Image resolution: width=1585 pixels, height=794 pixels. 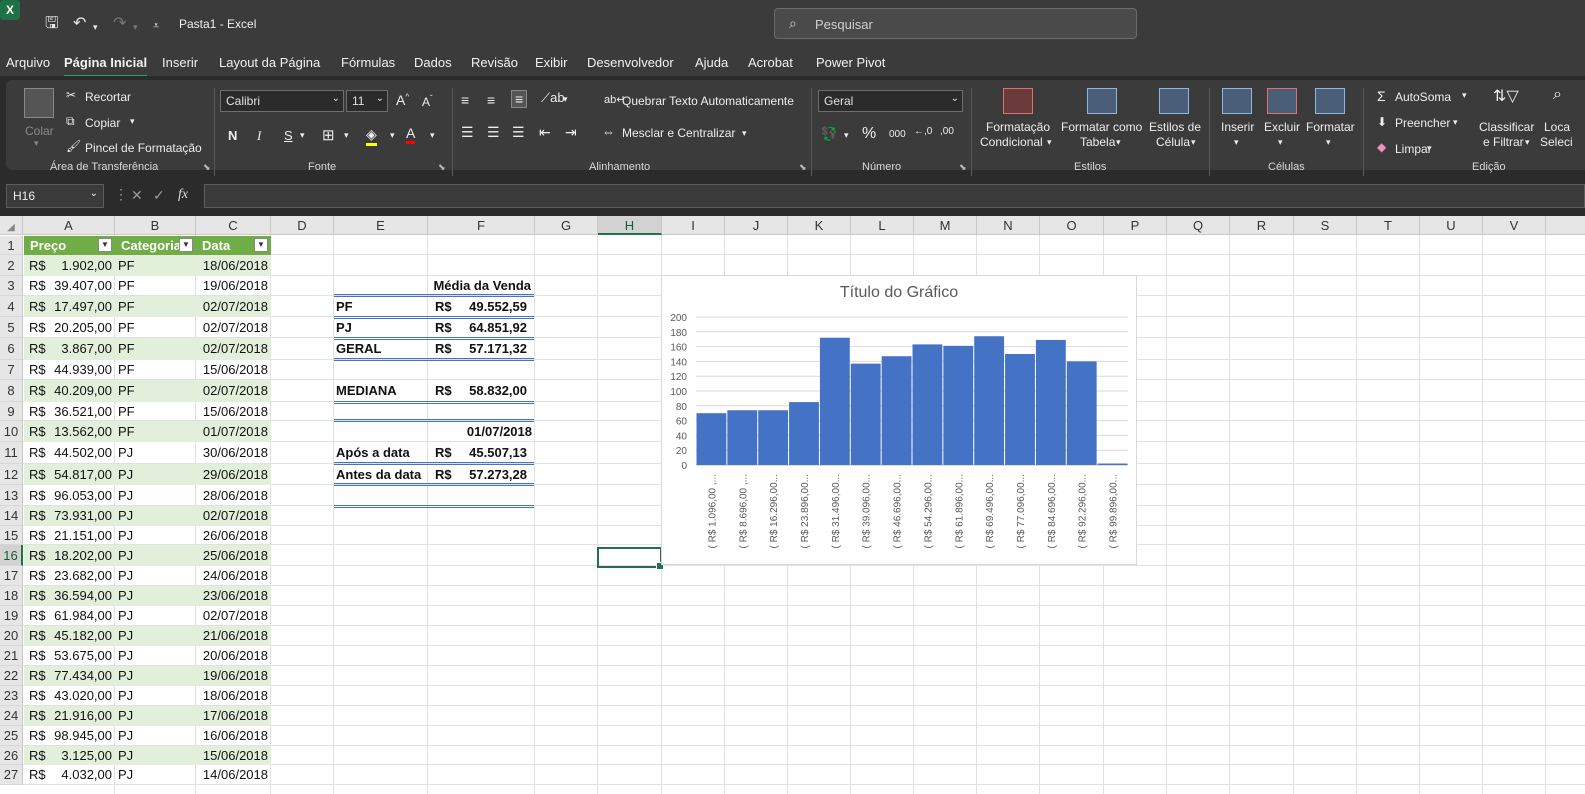 I want to click on table-header-cell: Categoria ▼, so click(x=155, y=245).